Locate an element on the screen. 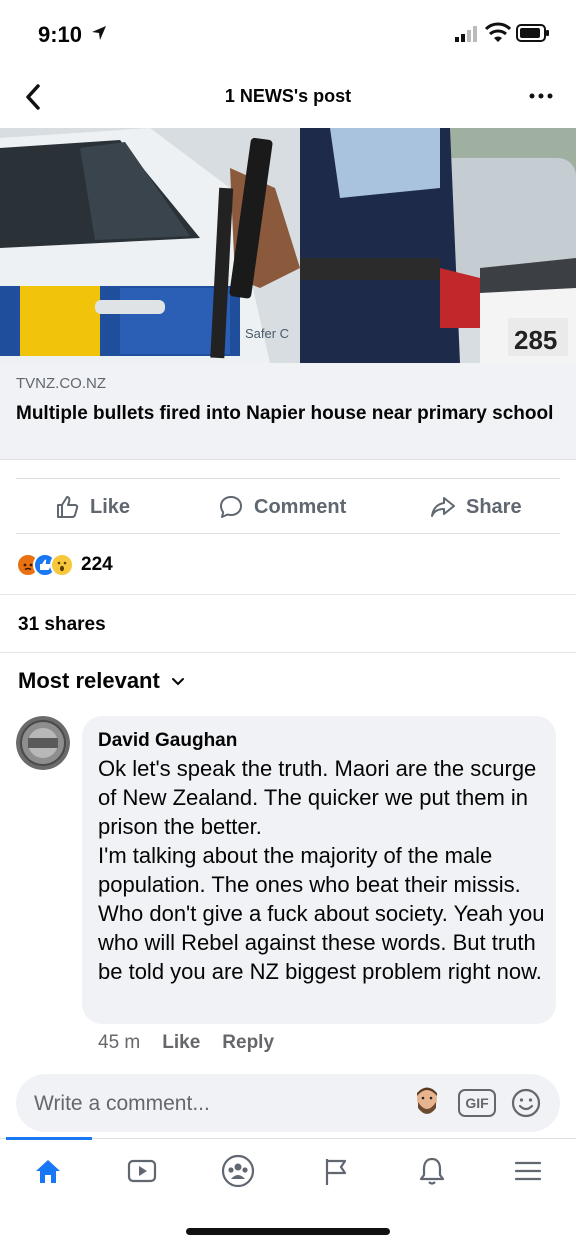  wow-reaction-icon is located at coordinates (62, 565).